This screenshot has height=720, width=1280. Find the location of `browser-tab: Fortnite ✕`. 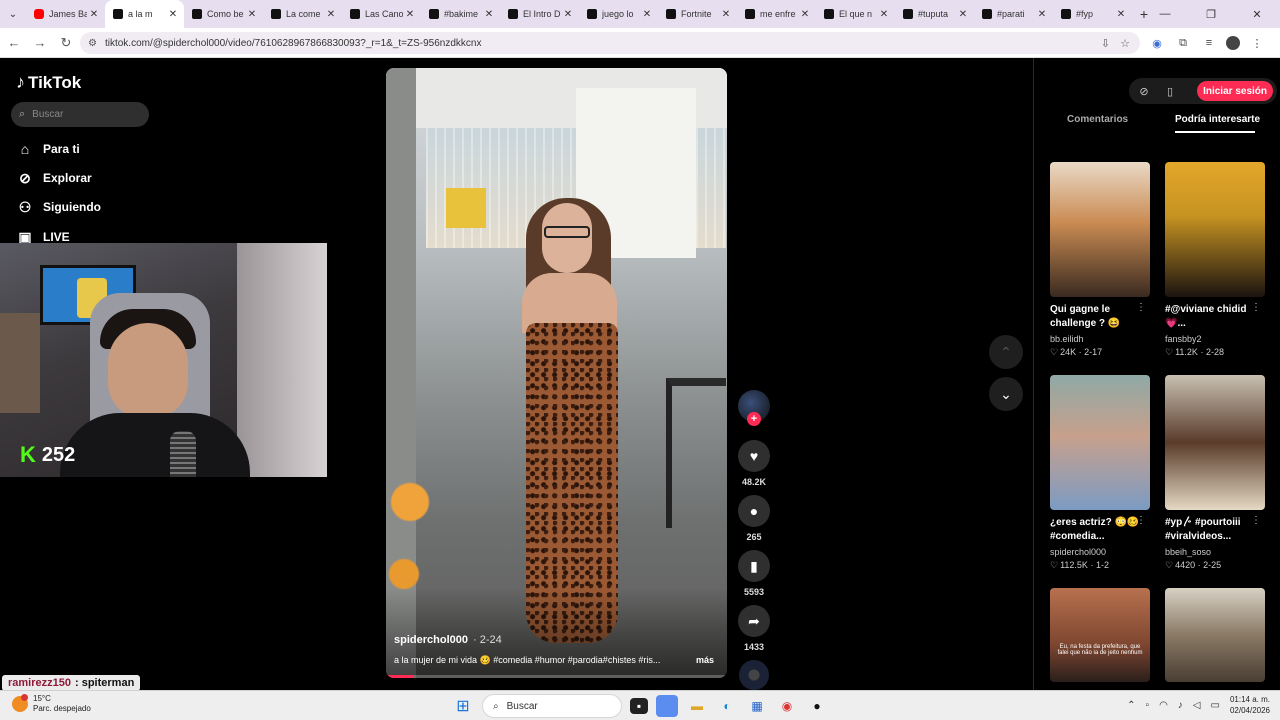

browser-tab: Fortnite ✕ is located at coordinates (697, 14).